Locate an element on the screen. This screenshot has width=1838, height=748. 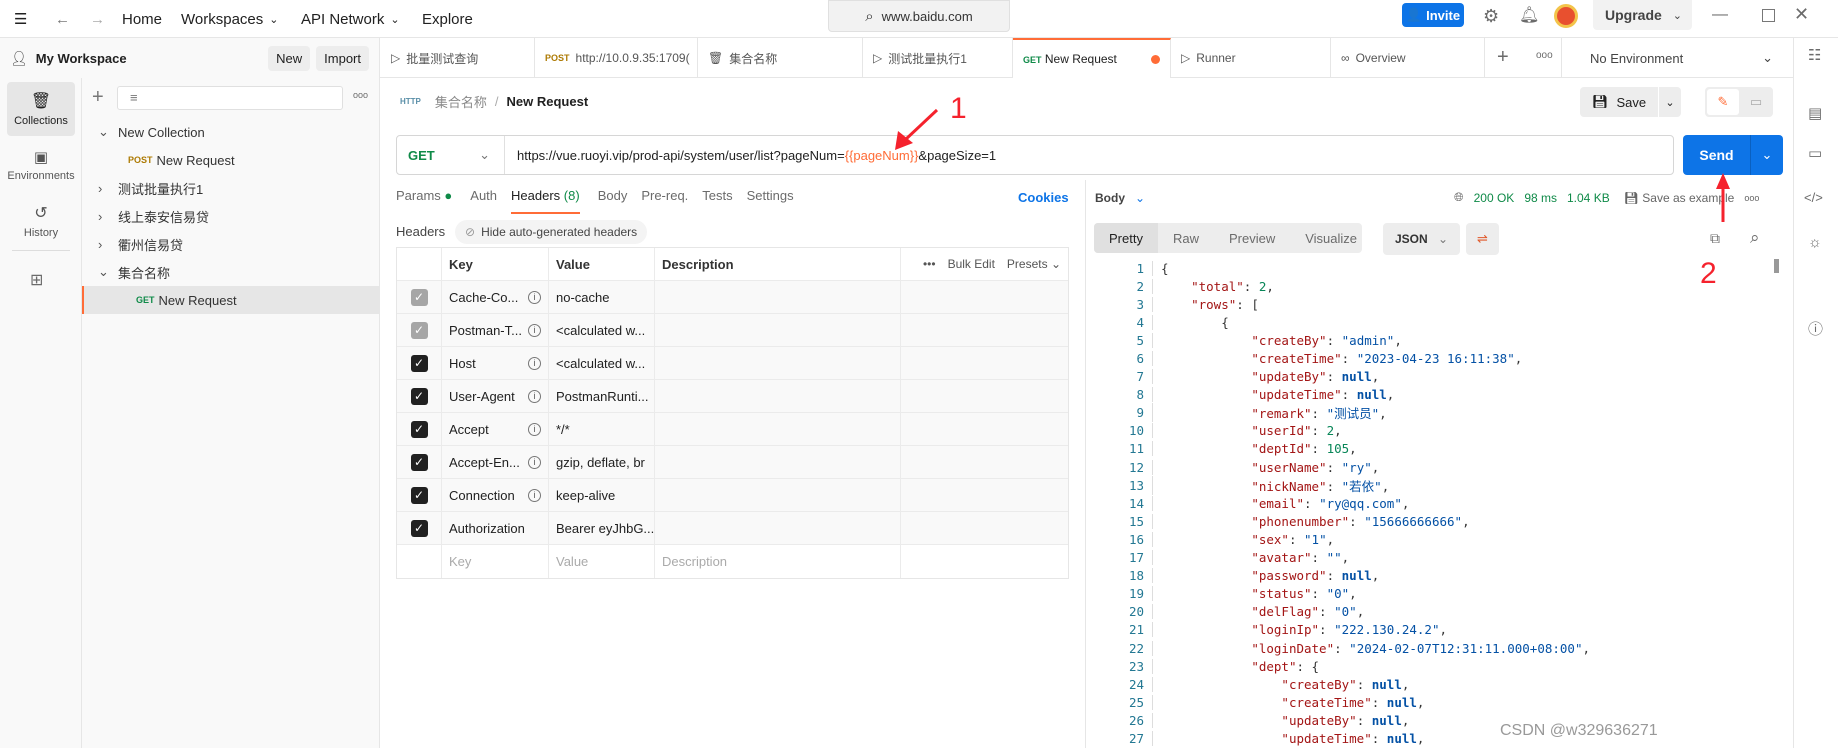
value-cell: keep-alive is located at coordinates (602, 495).